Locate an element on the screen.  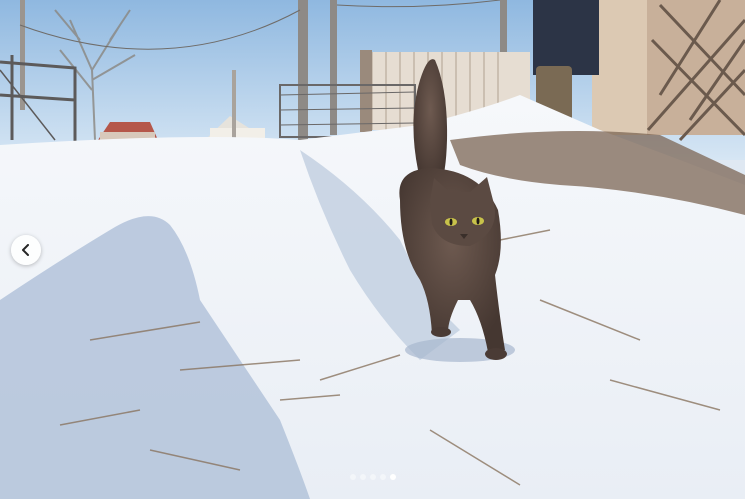
previous-slide-button is located at coordinates (26, 250).